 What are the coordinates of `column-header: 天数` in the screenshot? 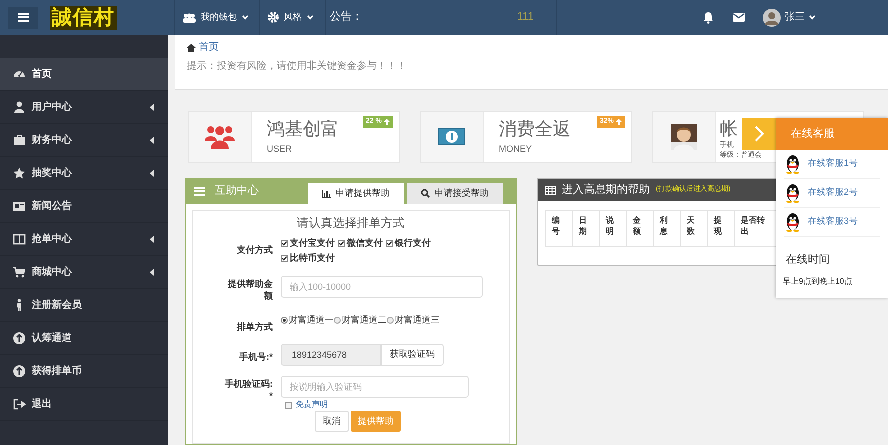 It's located at (691, 226).